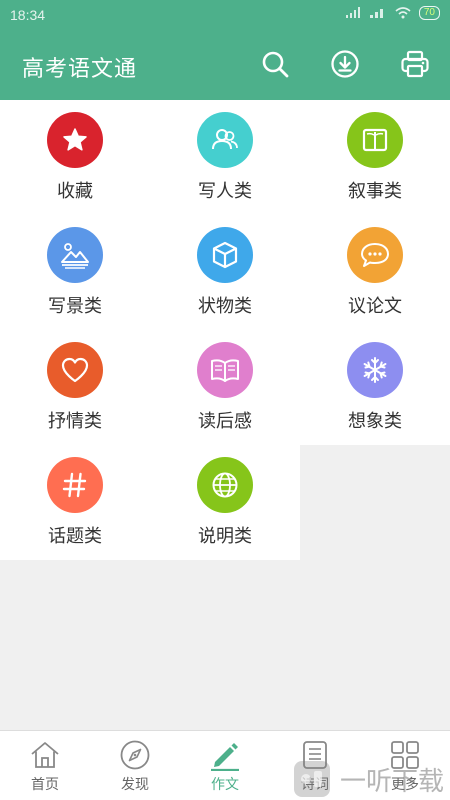  I want to click on tab-home: 首页, so click(45, 765).